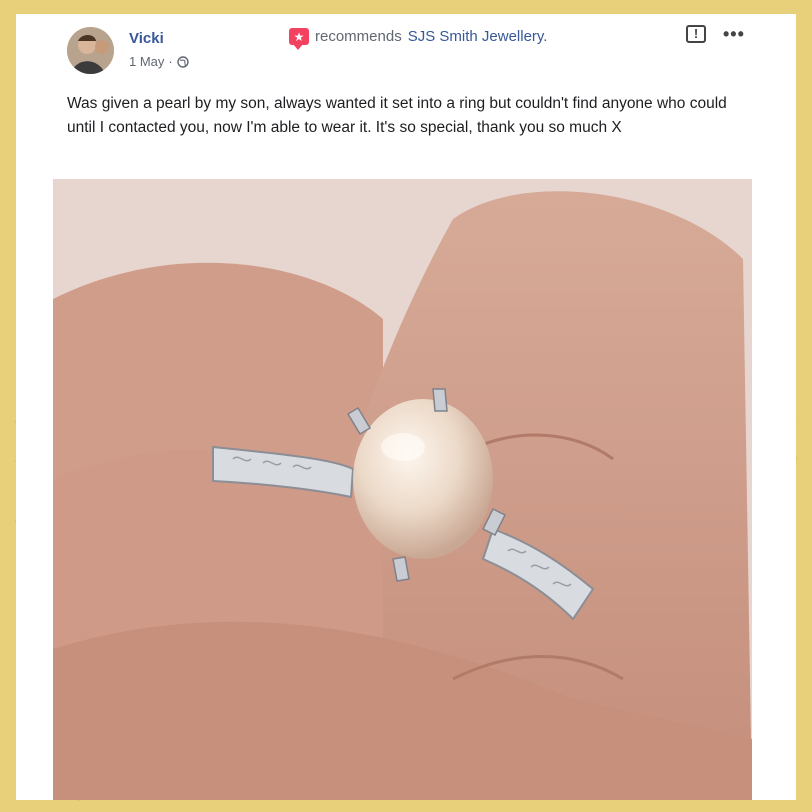 This screenshot has height=812, width=812. I want to click on post-meta: 1 May ·, so click(159, 61).